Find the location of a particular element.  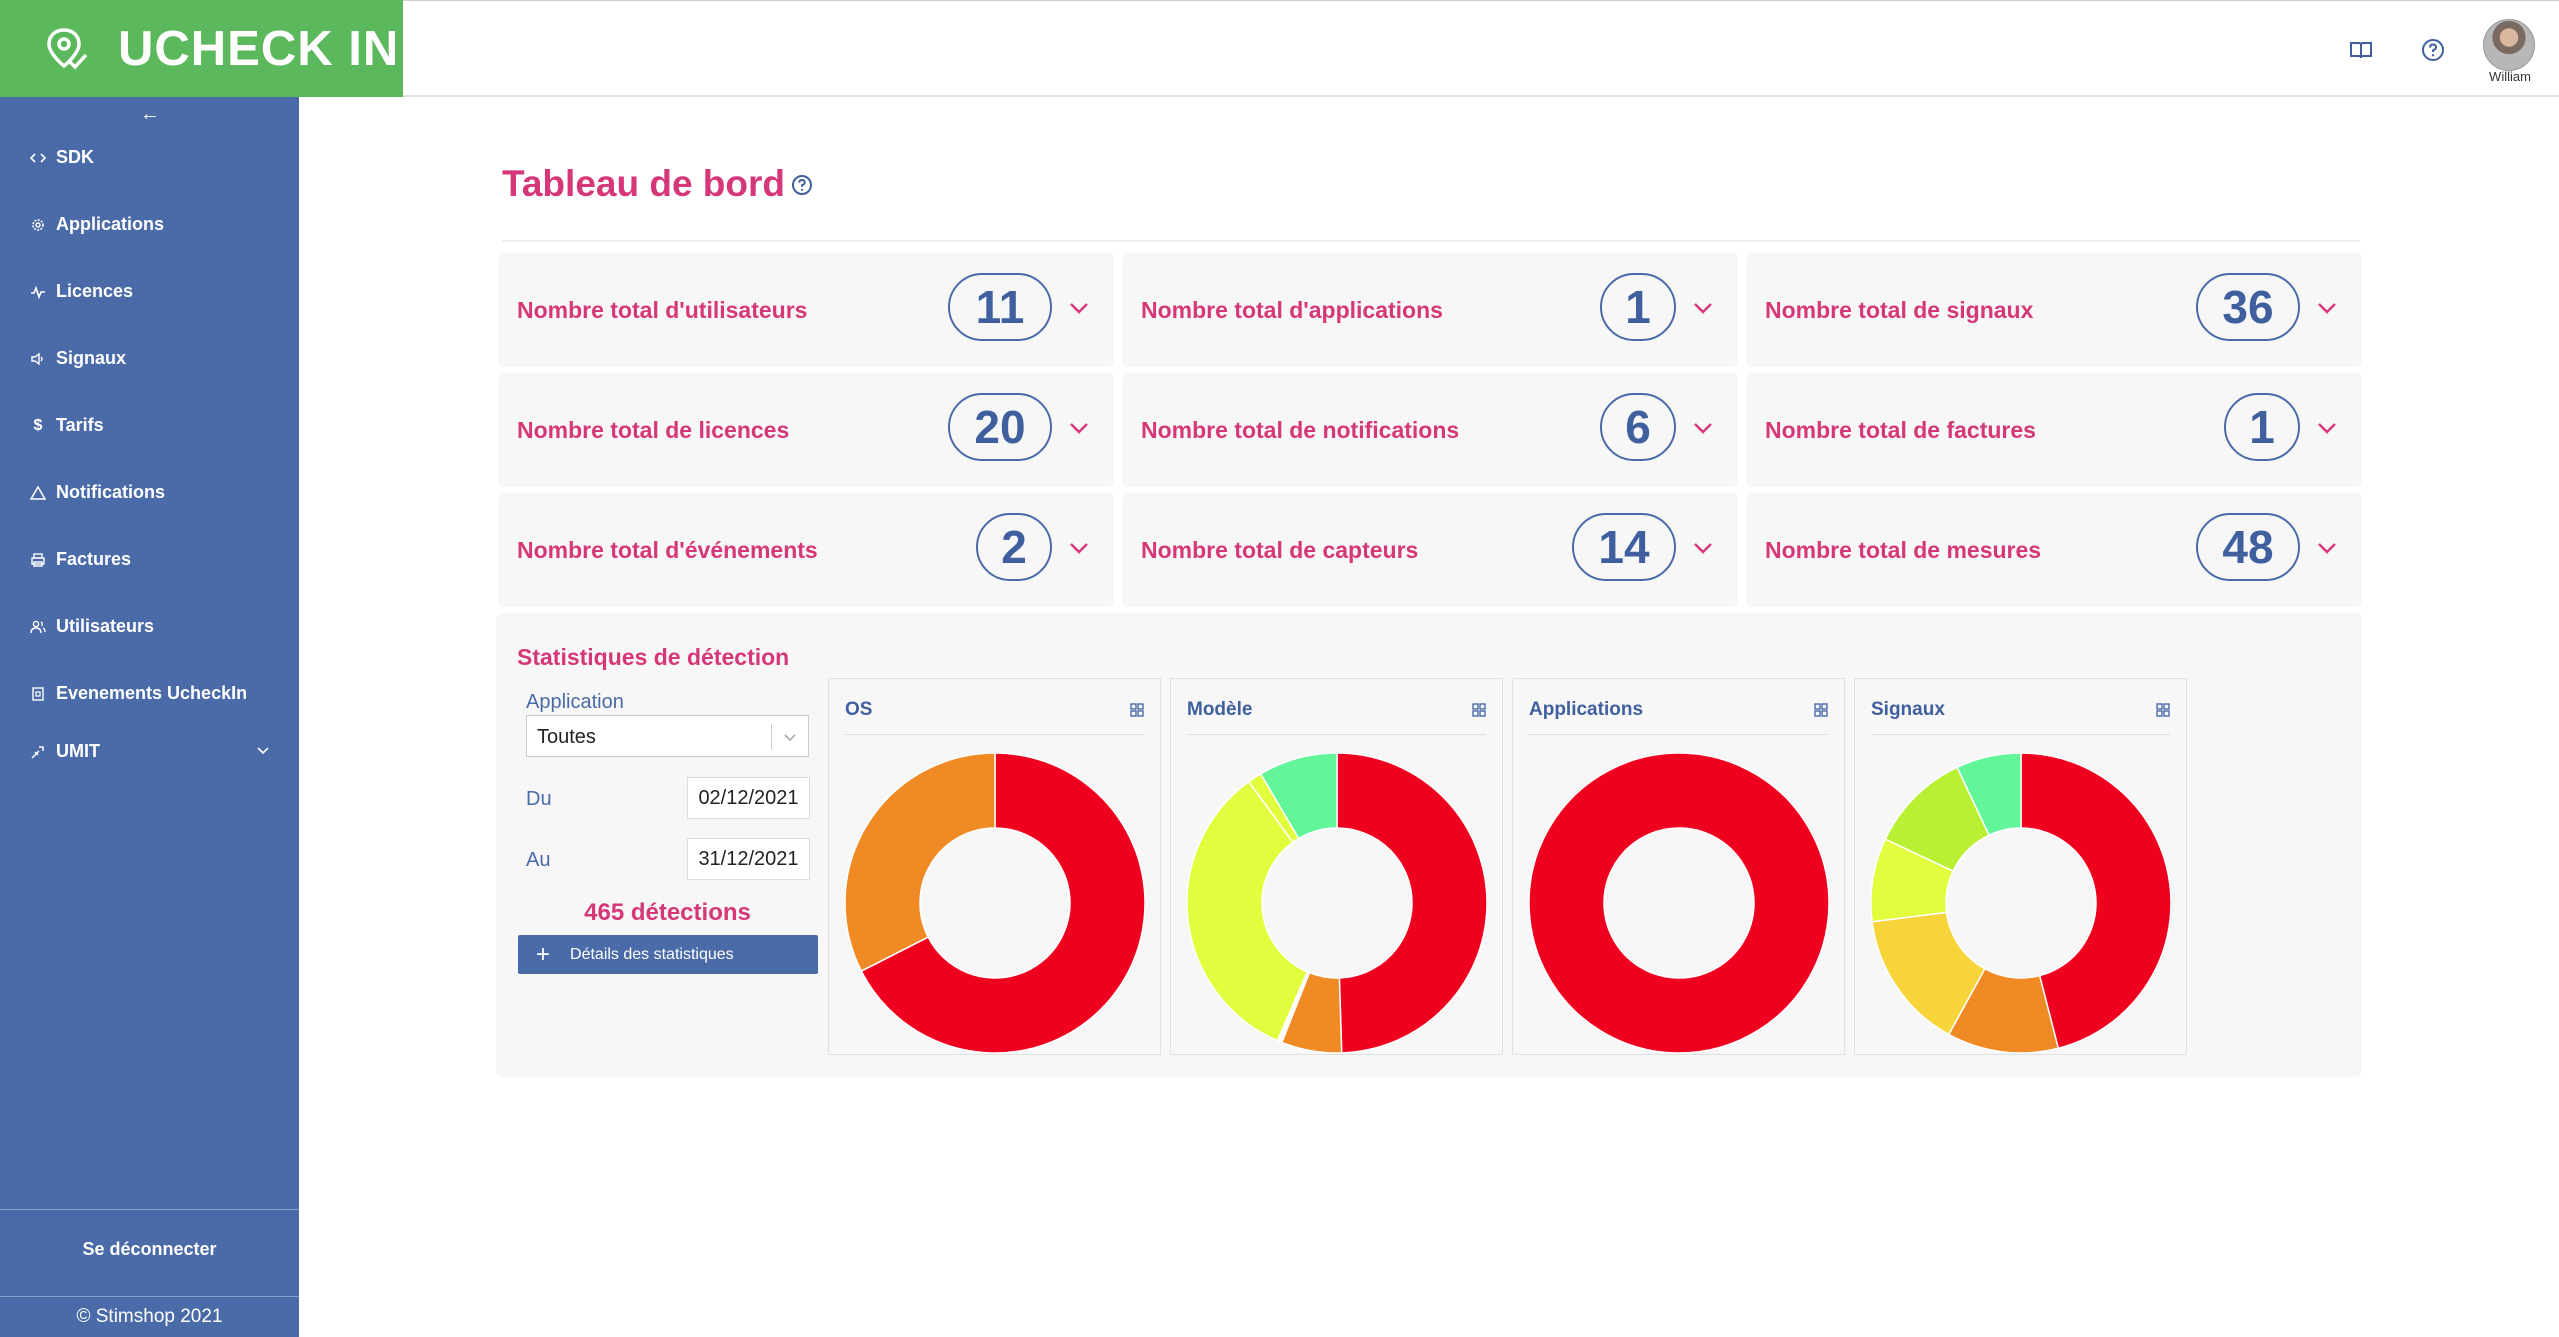

select-divider is located at coordinates (771, 736).